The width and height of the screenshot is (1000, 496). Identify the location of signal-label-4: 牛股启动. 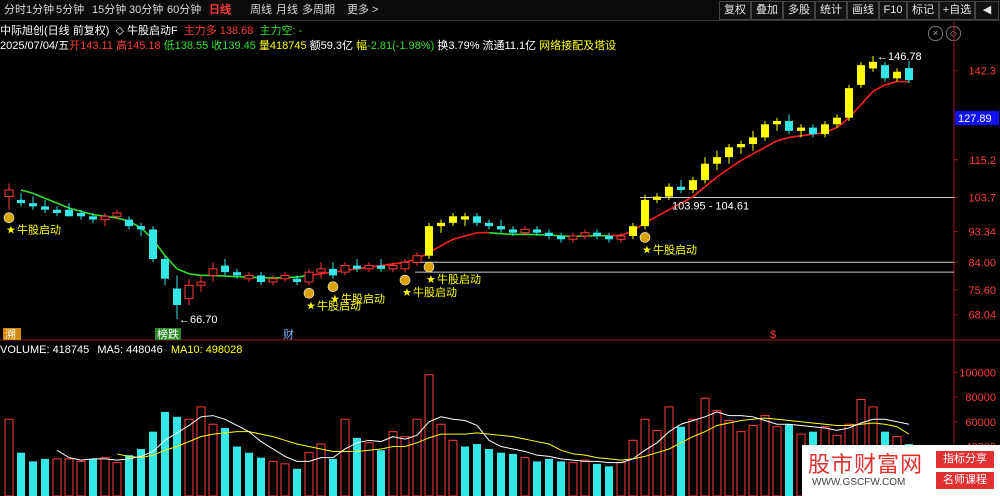
(459, 279).